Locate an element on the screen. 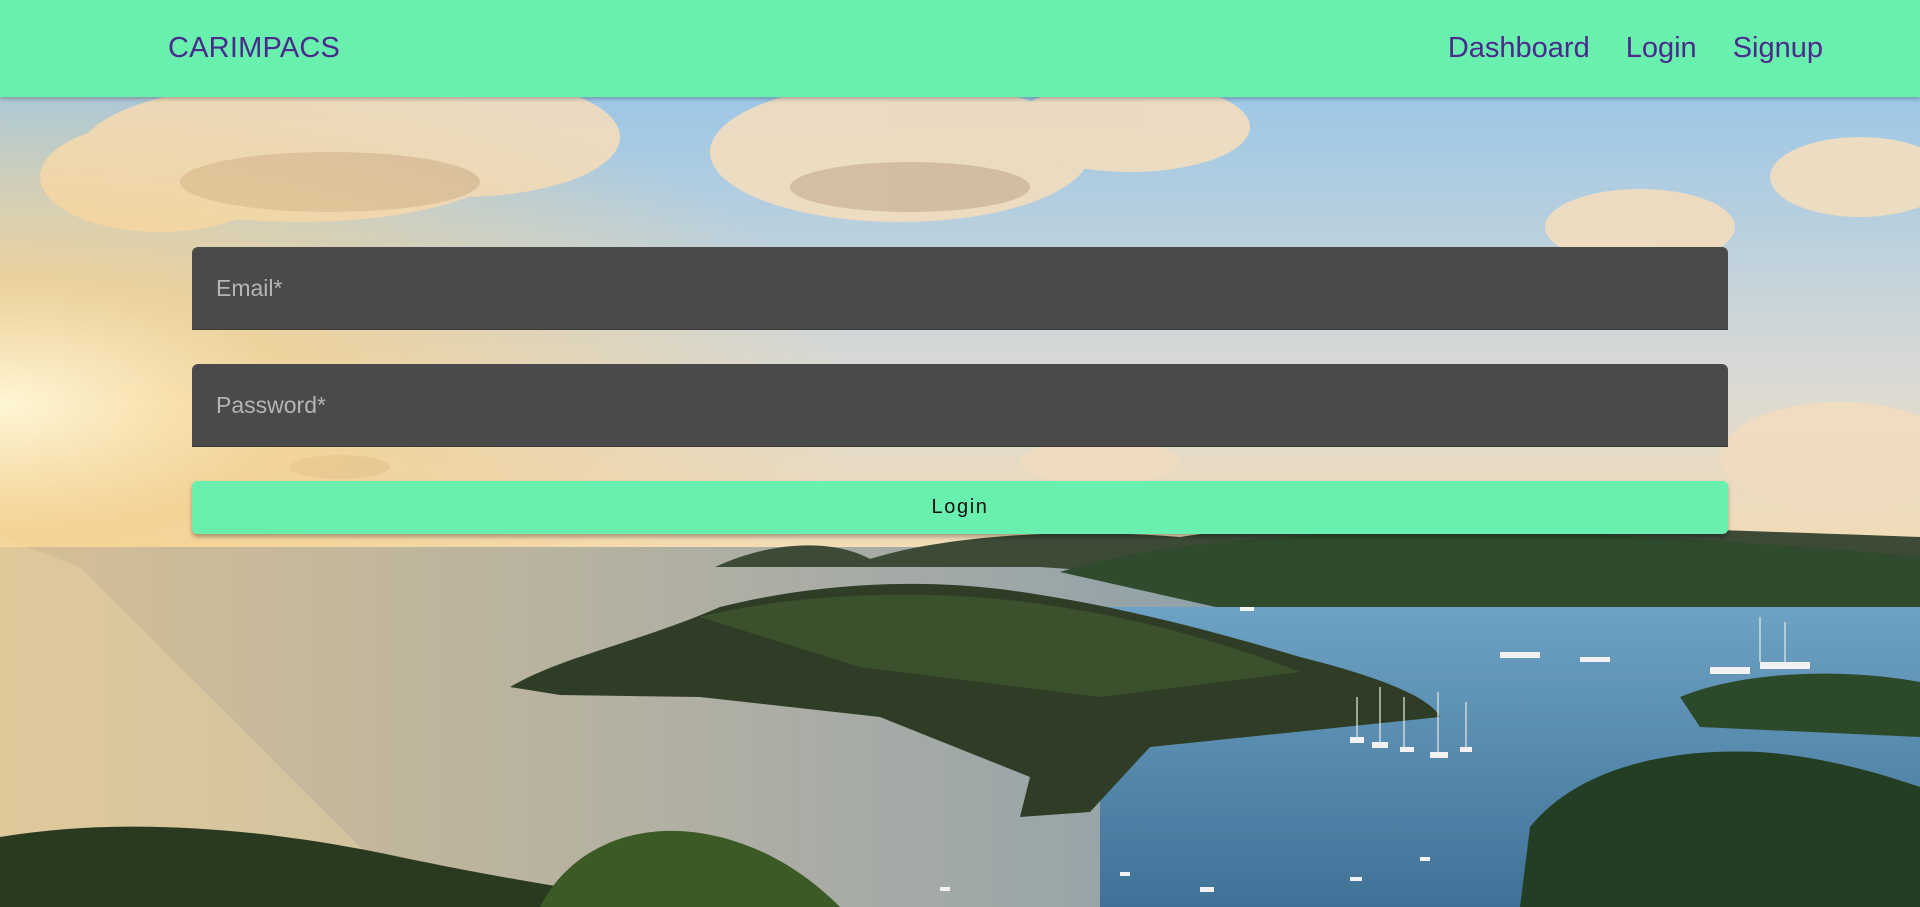  password-input is located at coordinates (960, 405).